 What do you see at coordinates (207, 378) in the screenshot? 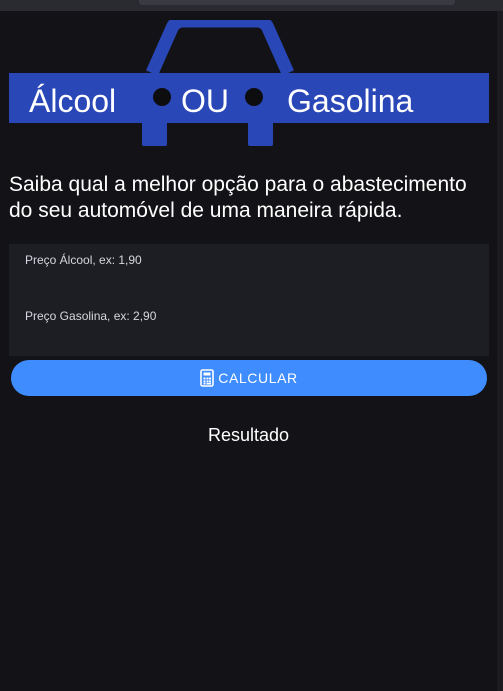
I see `calculator-icon` at bounding box center [207, 378].